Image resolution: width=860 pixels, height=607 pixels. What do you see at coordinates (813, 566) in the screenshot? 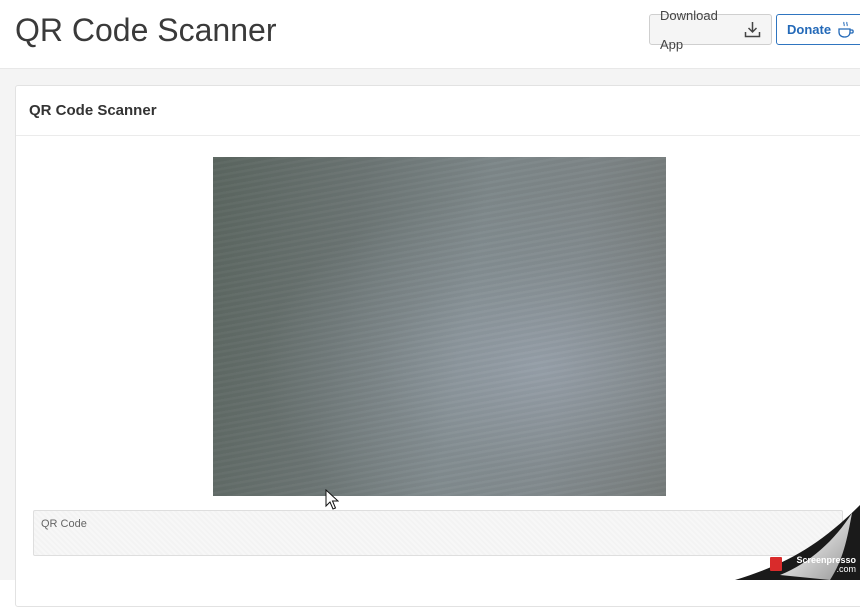
I see `watermark: Screenpresso .com` at bounding box center [813, 566].